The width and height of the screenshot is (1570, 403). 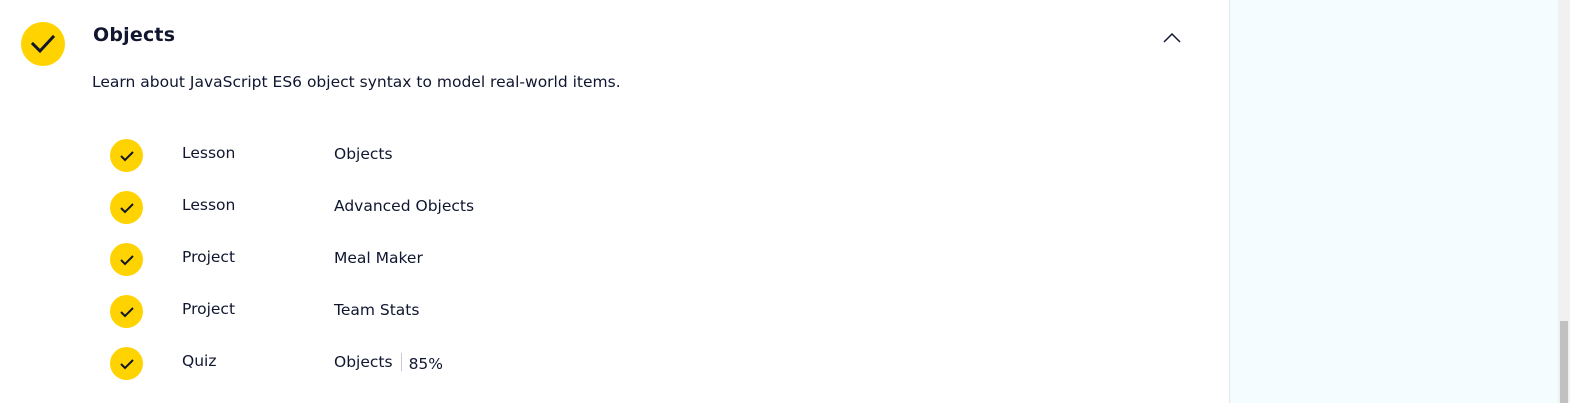 I want to click on quiz-score: 85%, so click(x=426, y=364).